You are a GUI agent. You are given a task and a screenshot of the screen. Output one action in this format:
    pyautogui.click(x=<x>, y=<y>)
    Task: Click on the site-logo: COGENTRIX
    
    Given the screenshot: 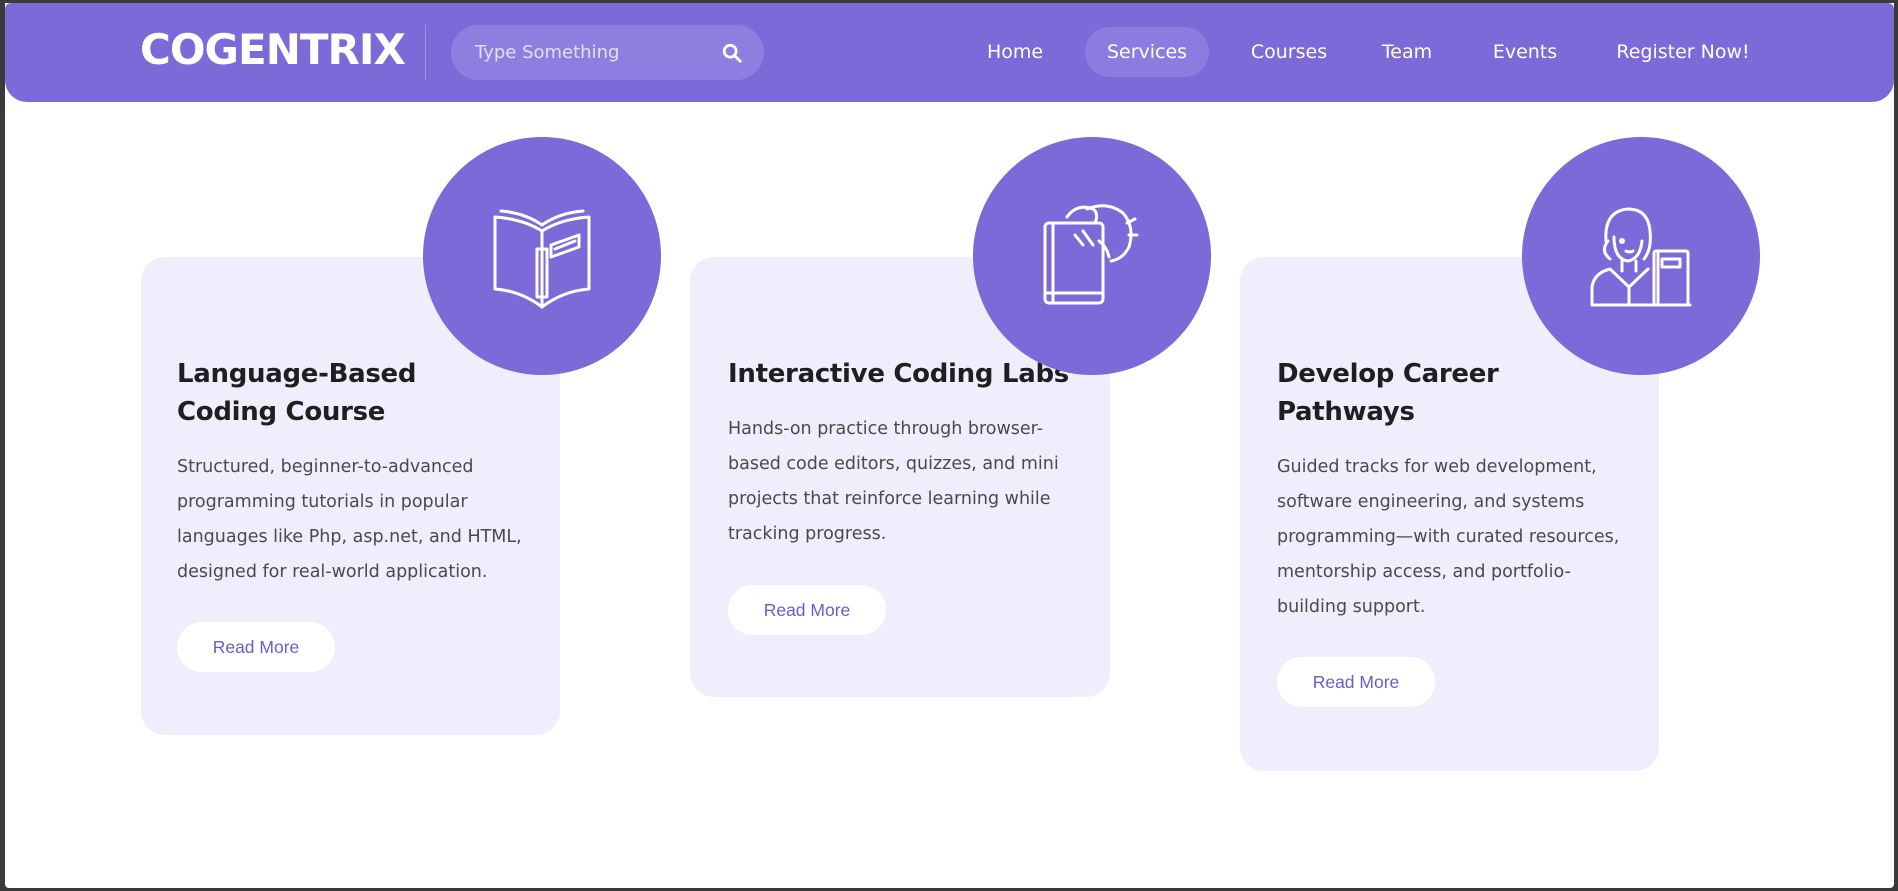 What is the action you would take?
    pyautogui.click(x=273, y=49)
    